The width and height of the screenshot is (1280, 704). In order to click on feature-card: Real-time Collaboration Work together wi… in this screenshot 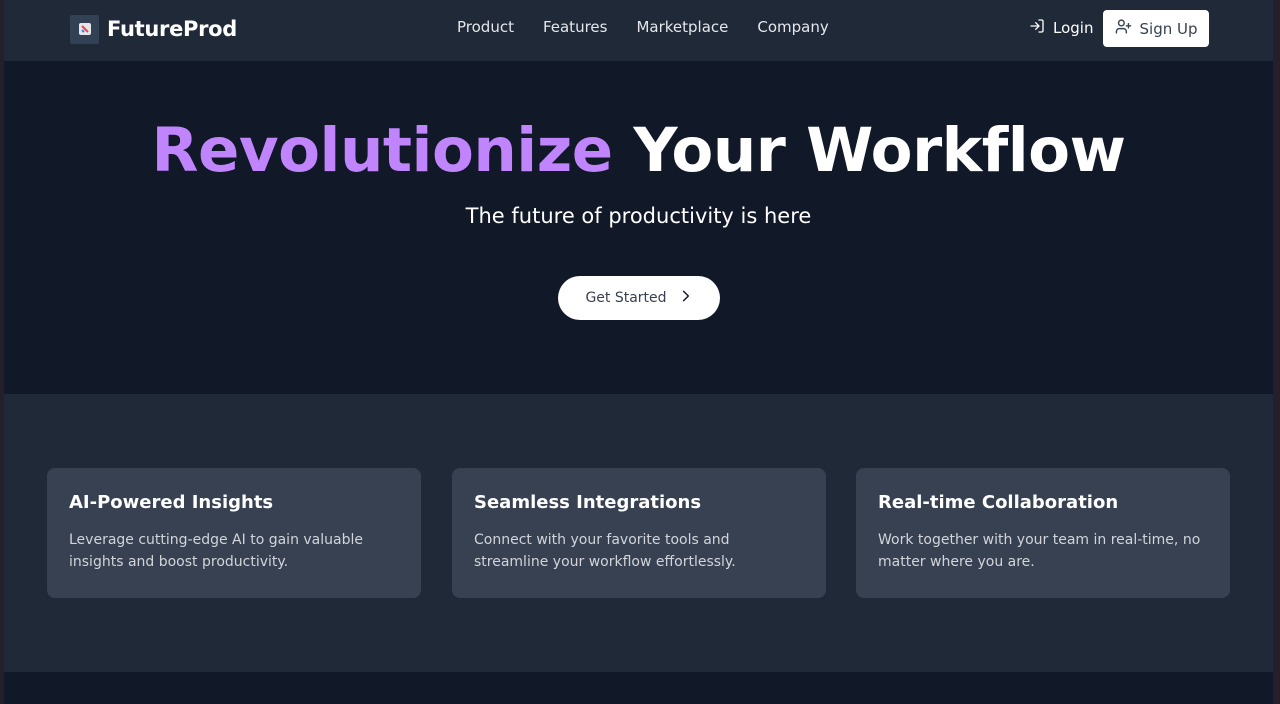, I will do `click(1043, 533)`.